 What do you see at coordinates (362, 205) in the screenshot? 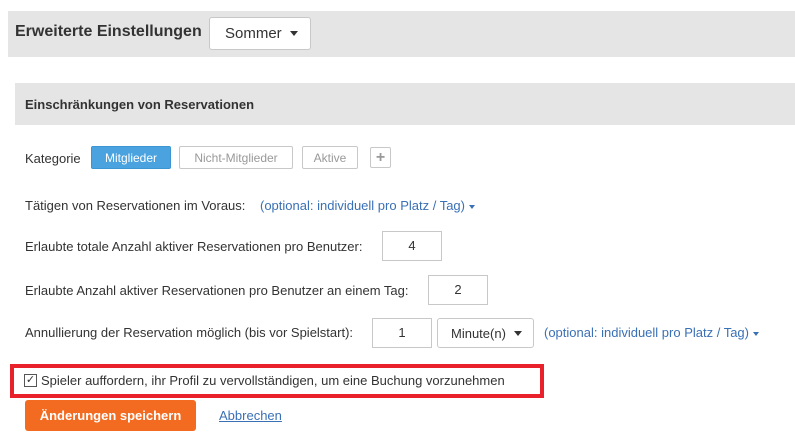
I see `advance-optional-text: (optional: individuell pro Platz / Tag)` at bounding box center [362, 205].